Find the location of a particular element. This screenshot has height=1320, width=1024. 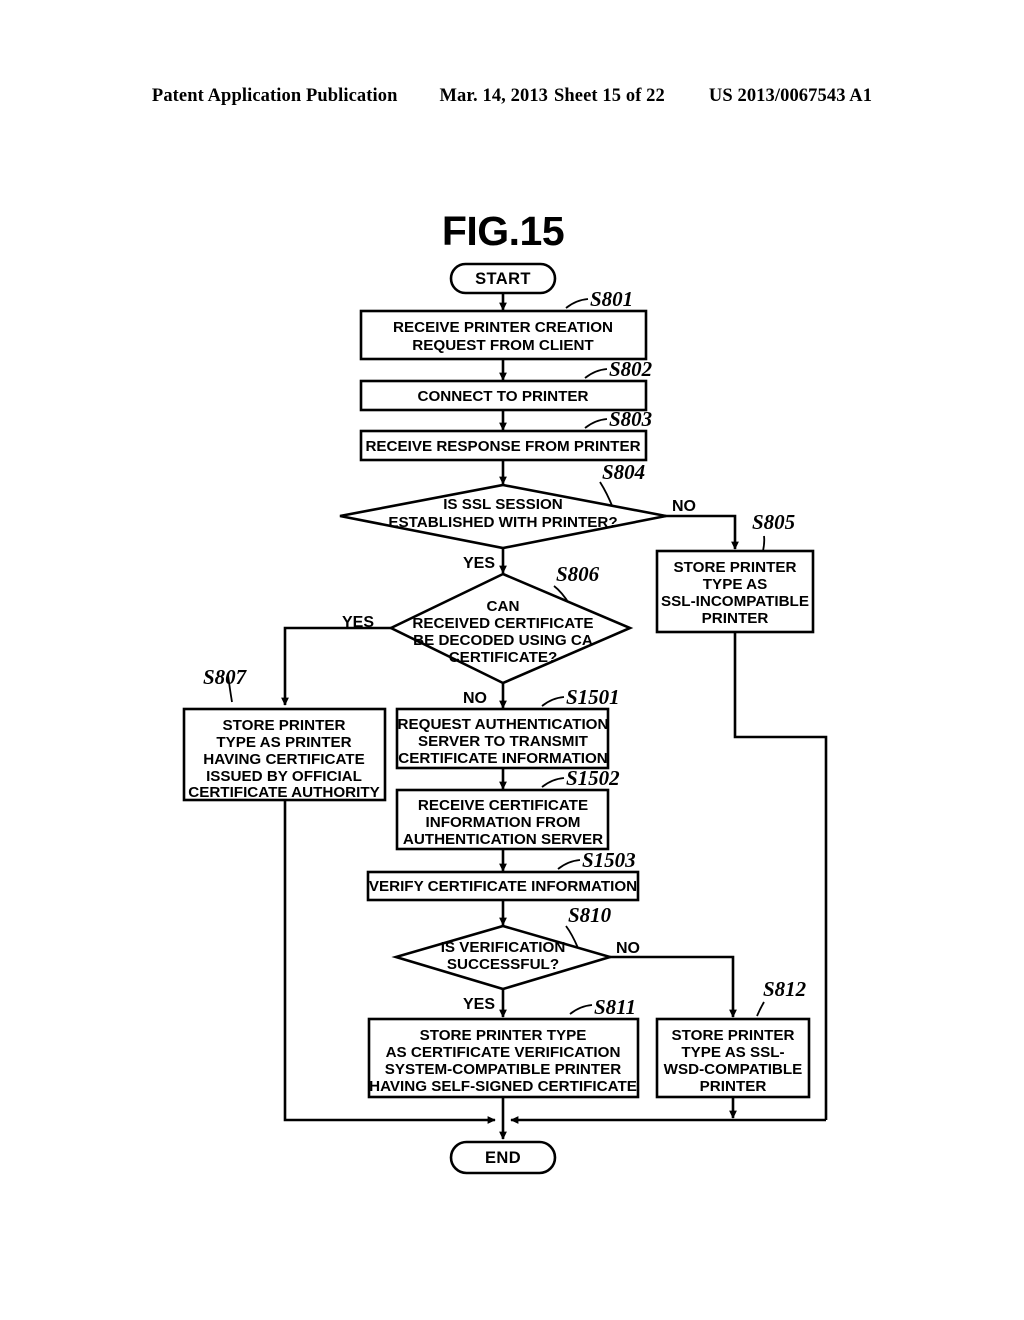

figure-title: FIG.15 is located at coordinates (503, 231).